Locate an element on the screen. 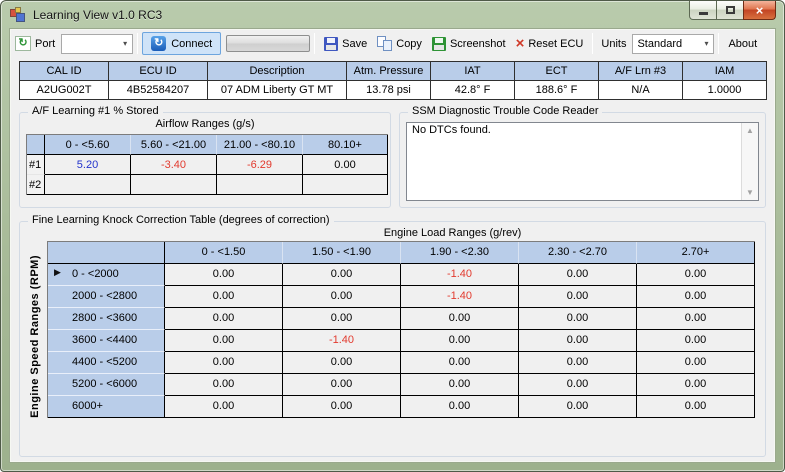  titlebar: Learning View v1.0 RC3 is located at coordinates (392, 14).